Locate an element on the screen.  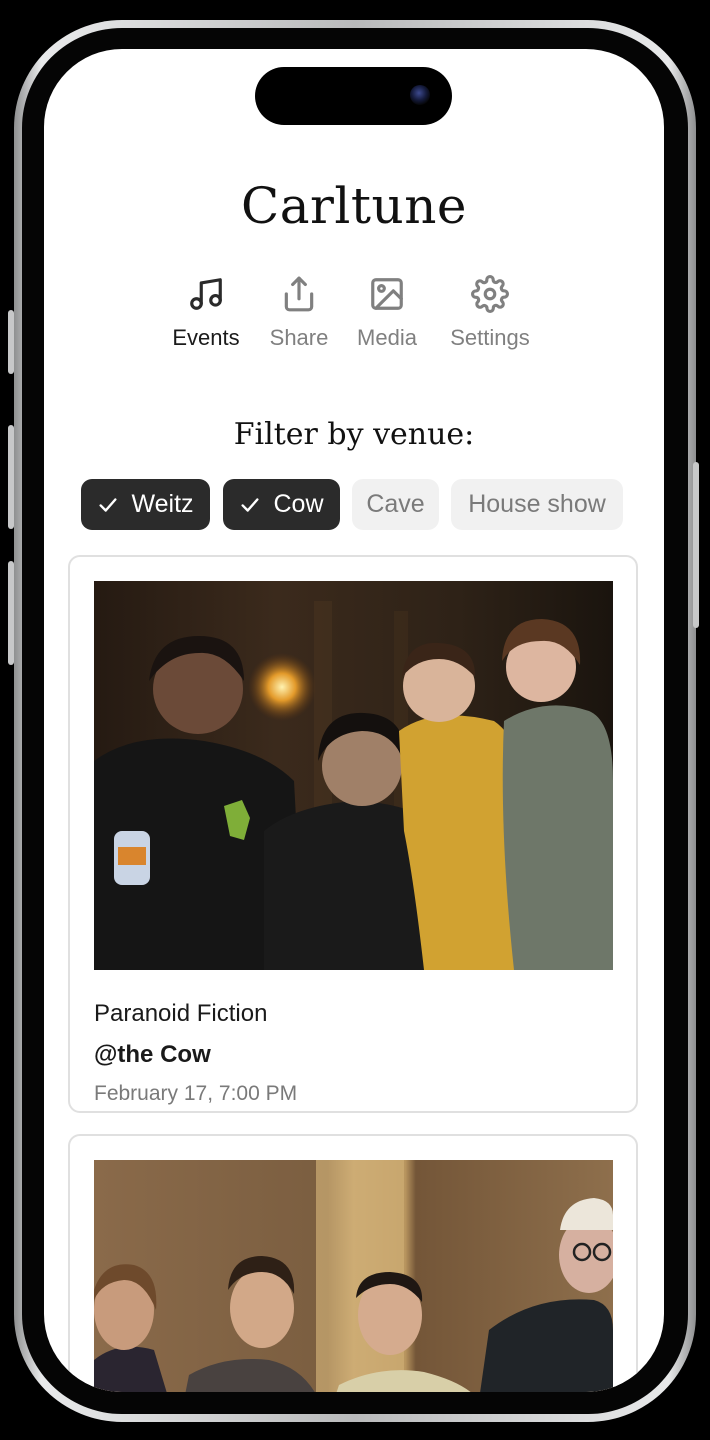
chip-weitz-label: Weitz is located at coordinates (162, 504).